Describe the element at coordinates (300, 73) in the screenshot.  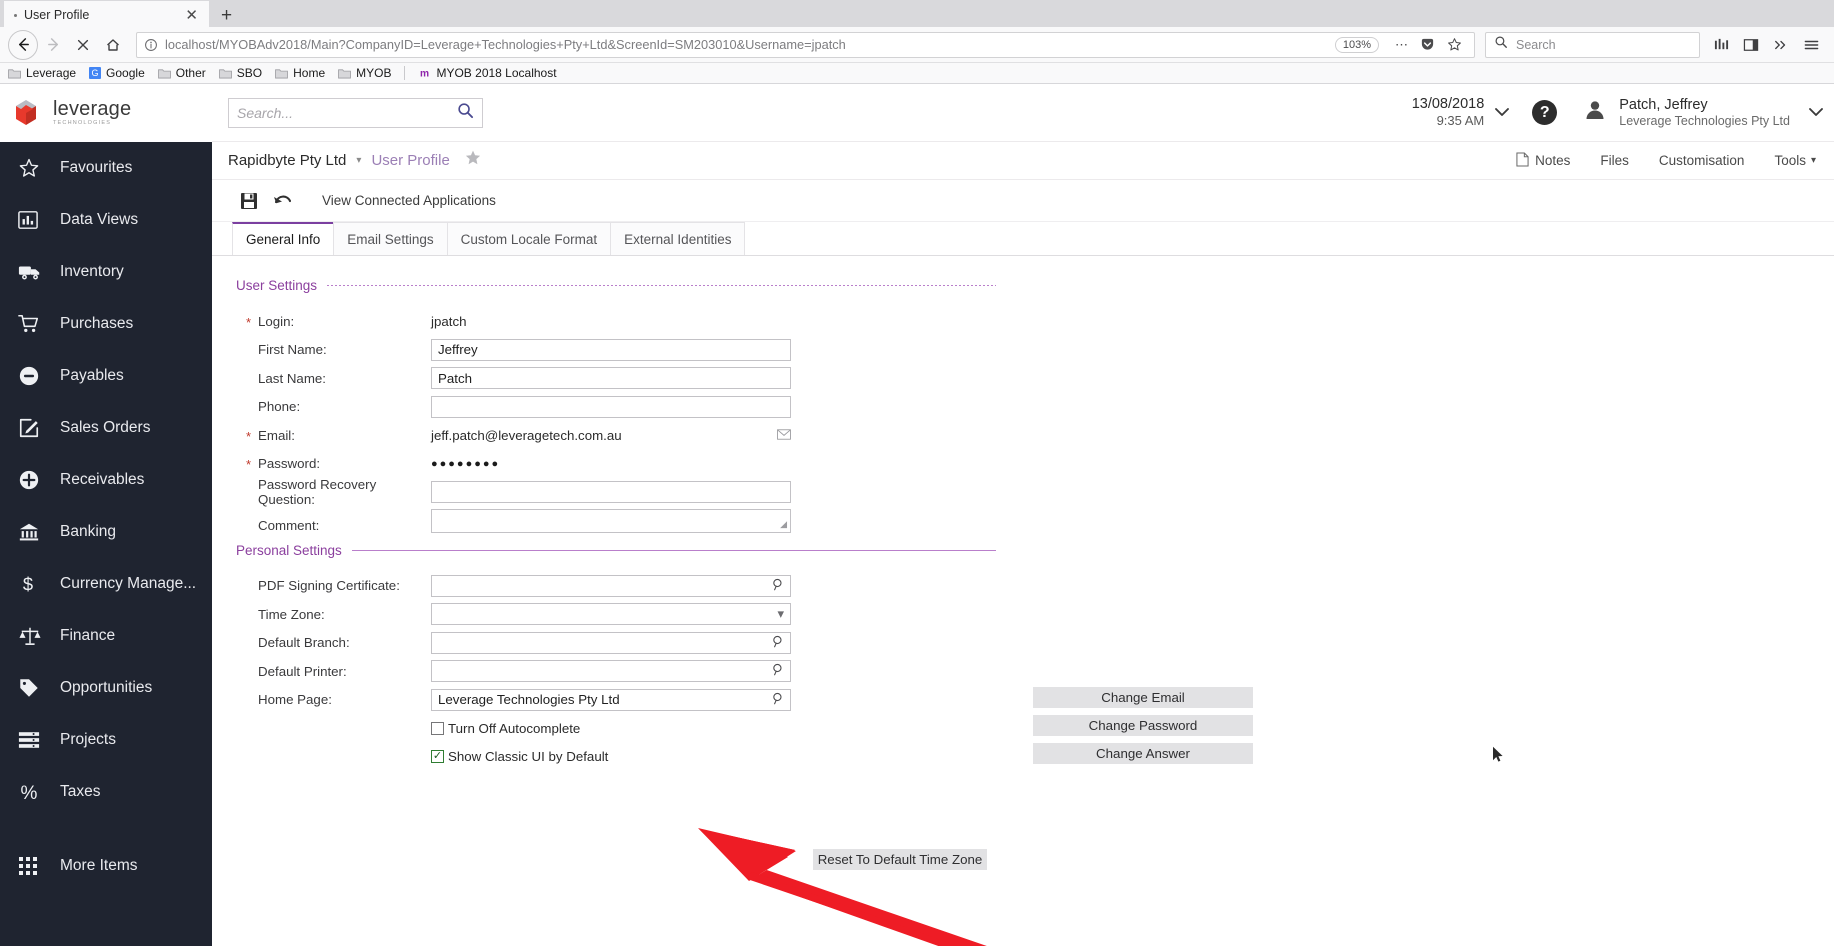
I see `bookmark-home: Home` at that location.